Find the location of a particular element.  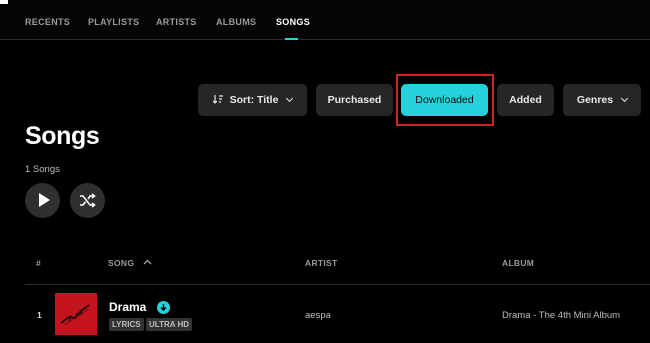

song-artist: aespa is located at coordinates (318, 315).